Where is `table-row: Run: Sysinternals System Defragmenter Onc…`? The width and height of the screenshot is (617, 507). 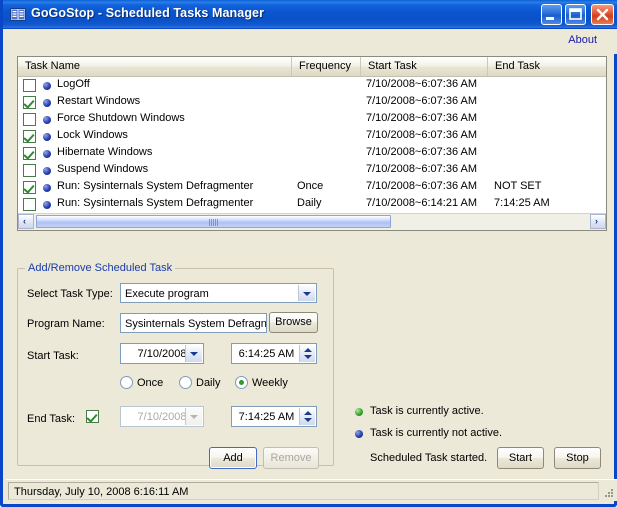 table-row: Run: Sysinternals System Defragmenter Onc… is located at coordinates (312, 187).